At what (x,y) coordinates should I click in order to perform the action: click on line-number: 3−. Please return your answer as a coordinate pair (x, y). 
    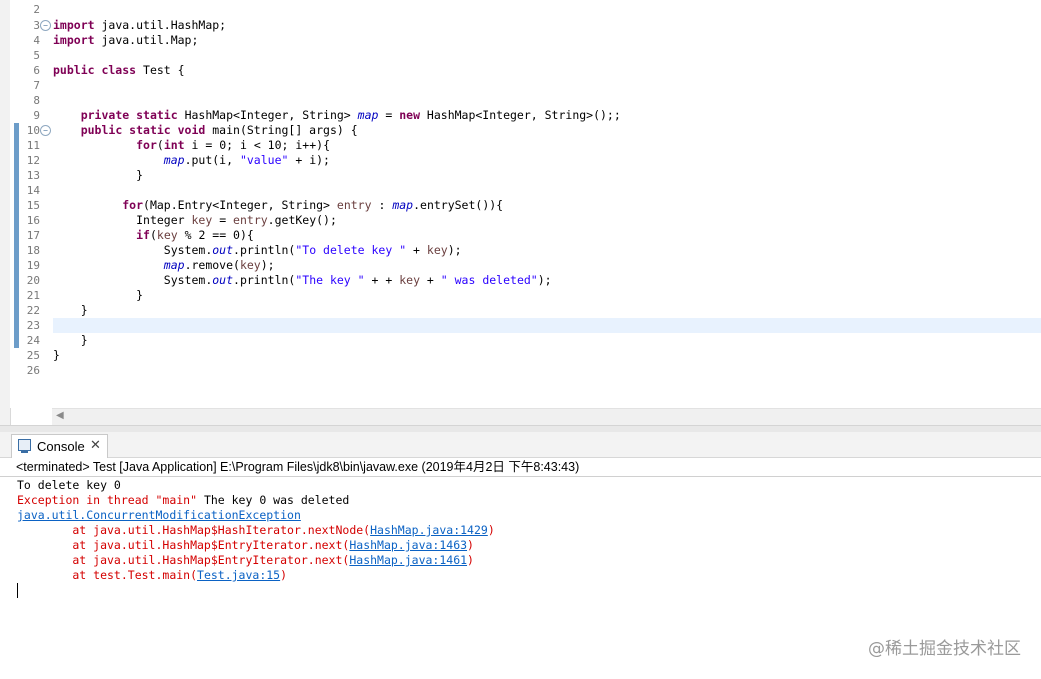
    Looking at the image, I should click on (31, 25).